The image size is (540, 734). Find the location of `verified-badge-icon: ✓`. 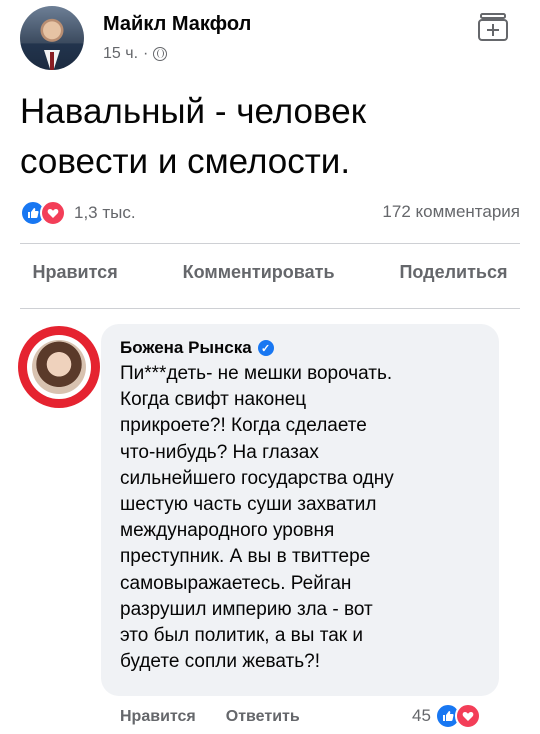

verified-badge-icon: ✓ is located at coordinates (265, 348).